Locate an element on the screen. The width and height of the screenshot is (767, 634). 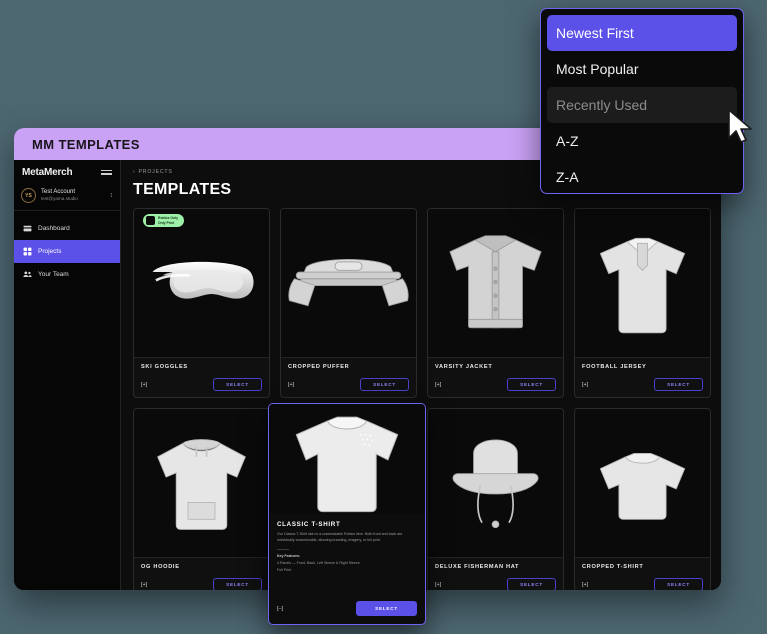
card-footer: CROPPED T-SHIRT [+] SELECT is located at coordinates (642, 573).